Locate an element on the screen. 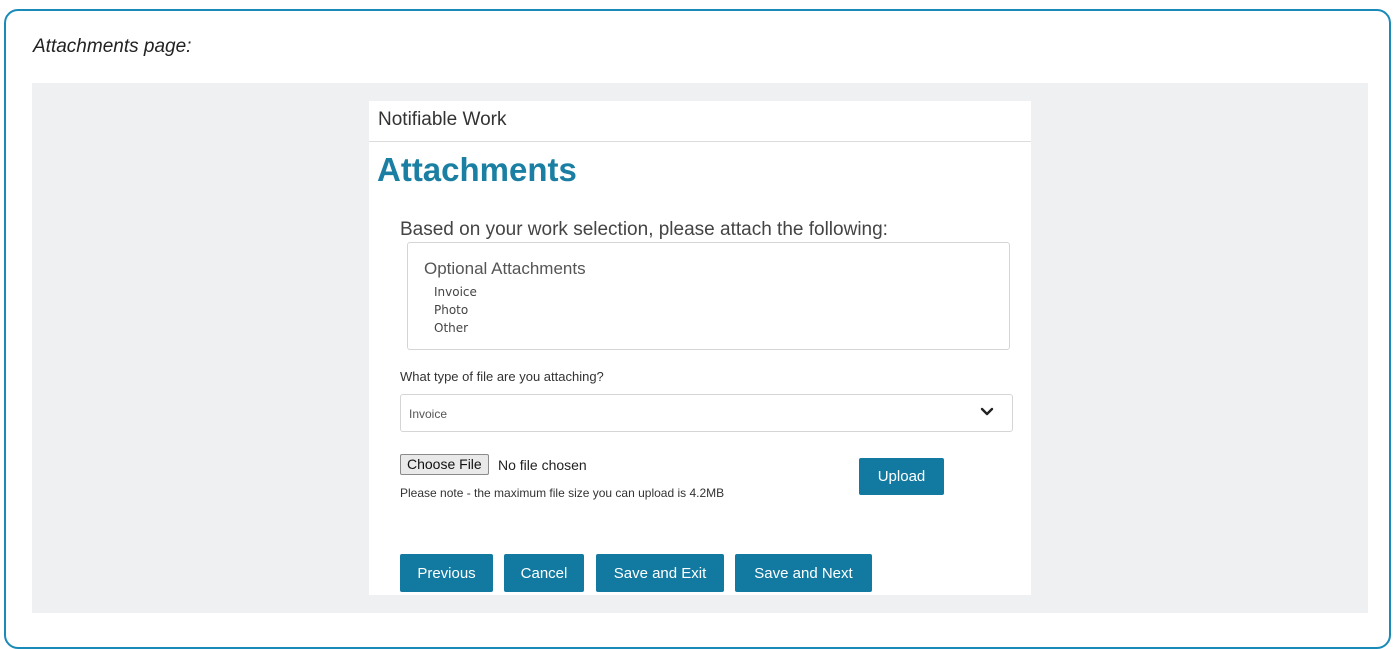 The image size is (1399, 649). file-status-text: No file chosen is located at coordinates (542, 465).